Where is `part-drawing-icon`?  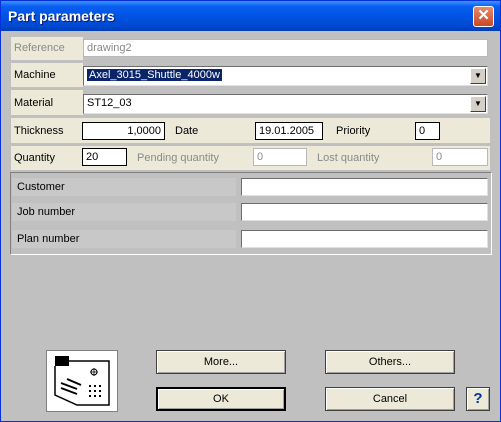
part-drawing-icon is located at coordinates (82, 381).